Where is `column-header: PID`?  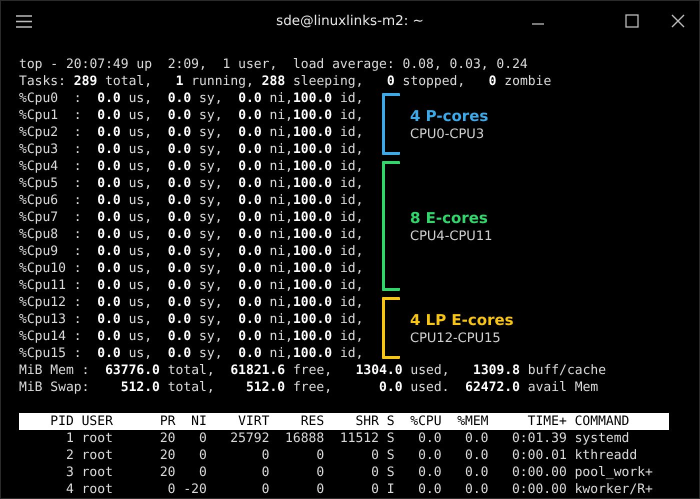
column-header: PID is located at coordinates (62, 421).